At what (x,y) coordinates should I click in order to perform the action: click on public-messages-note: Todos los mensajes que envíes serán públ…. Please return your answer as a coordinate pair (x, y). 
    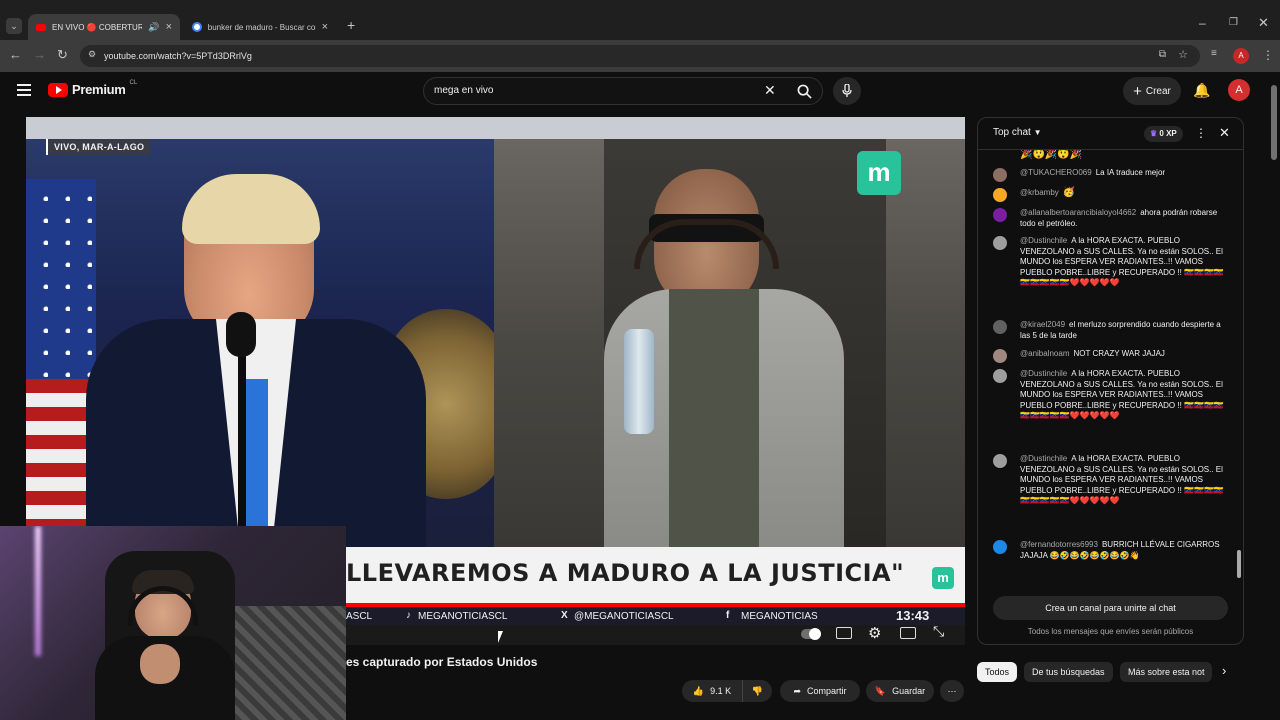
    Looking at the image, I should click on (1110, 631).